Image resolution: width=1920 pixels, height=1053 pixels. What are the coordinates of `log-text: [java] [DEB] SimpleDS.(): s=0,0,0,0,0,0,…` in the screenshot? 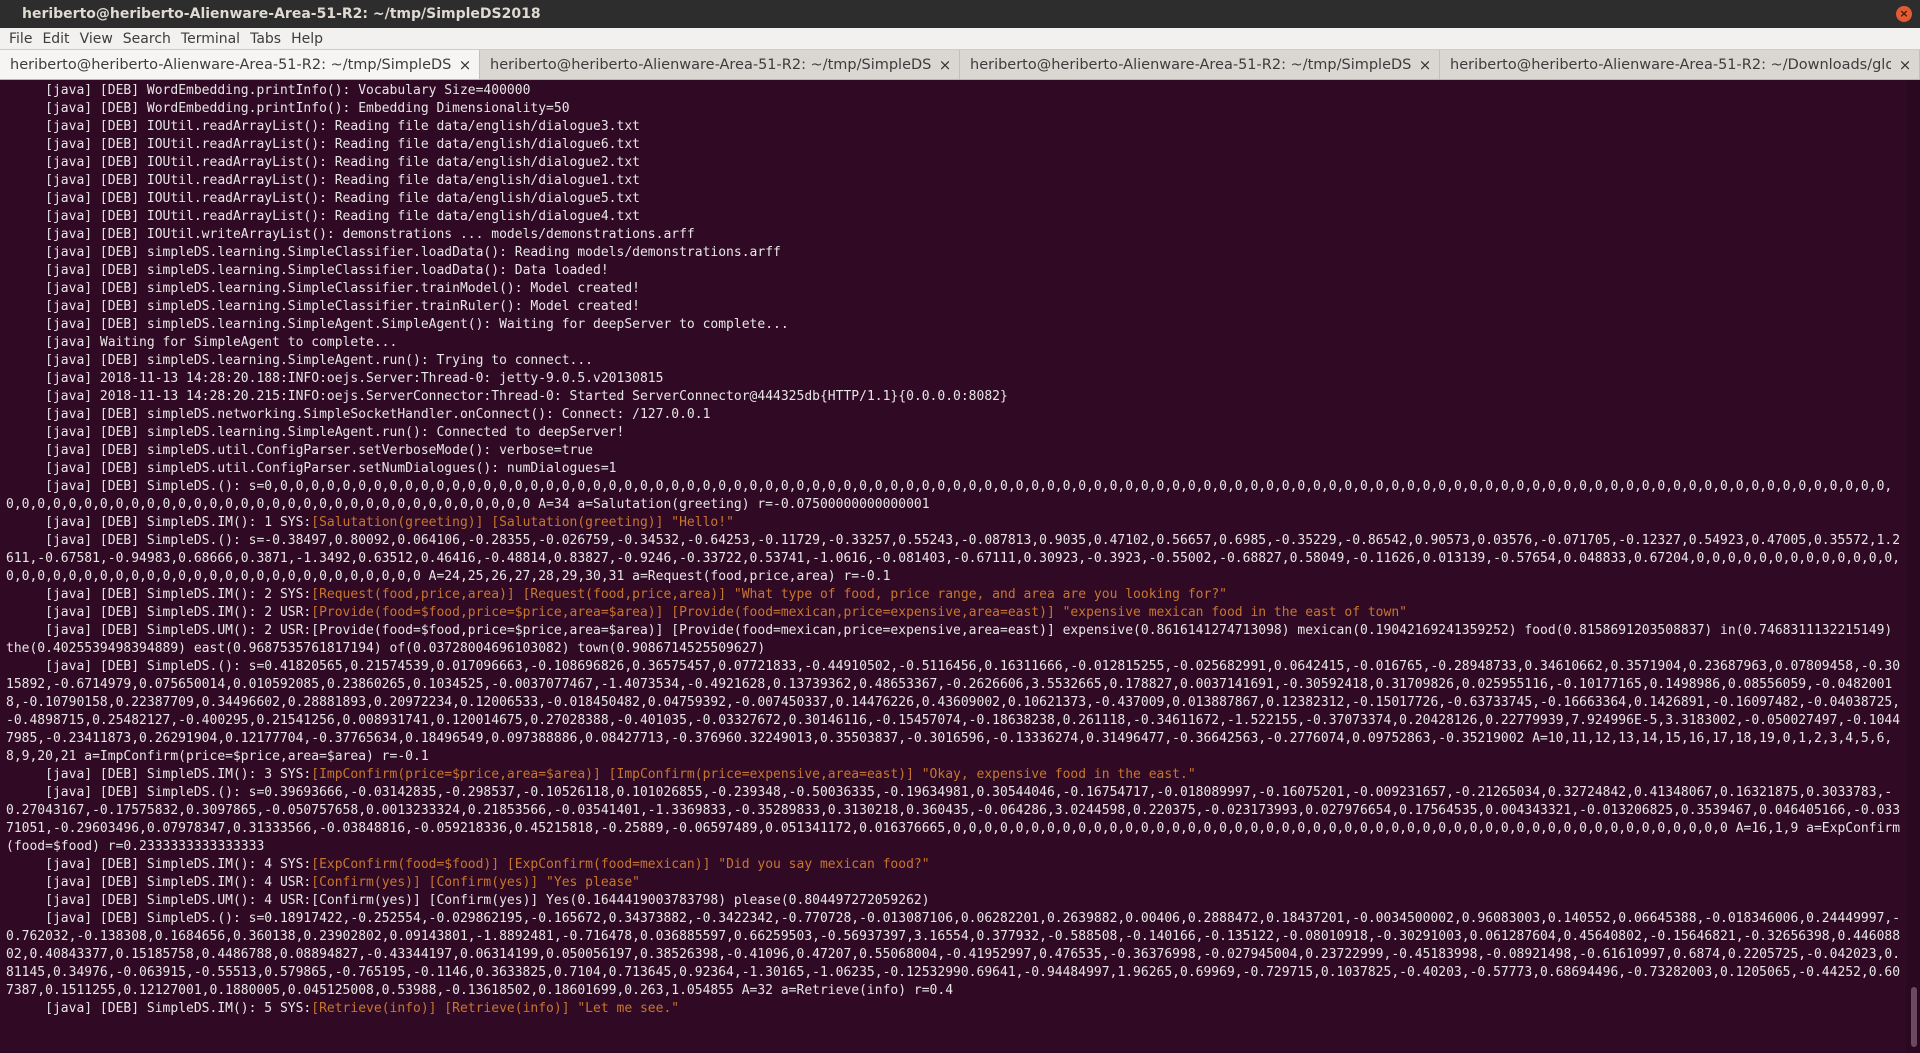 It's located at (949, 495).